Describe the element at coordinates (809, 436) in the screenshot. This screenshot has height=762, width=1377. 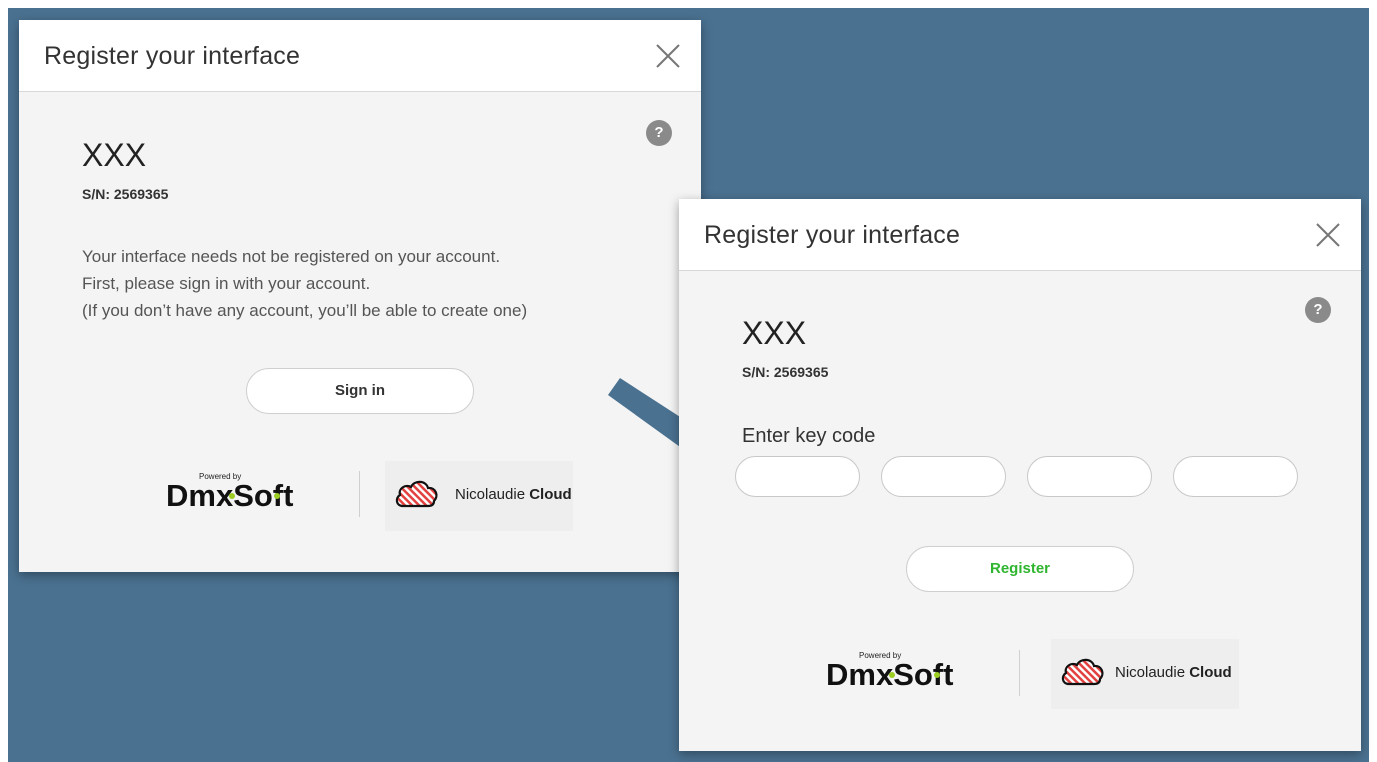
I see `keycode-label: Enter key code` at that location.